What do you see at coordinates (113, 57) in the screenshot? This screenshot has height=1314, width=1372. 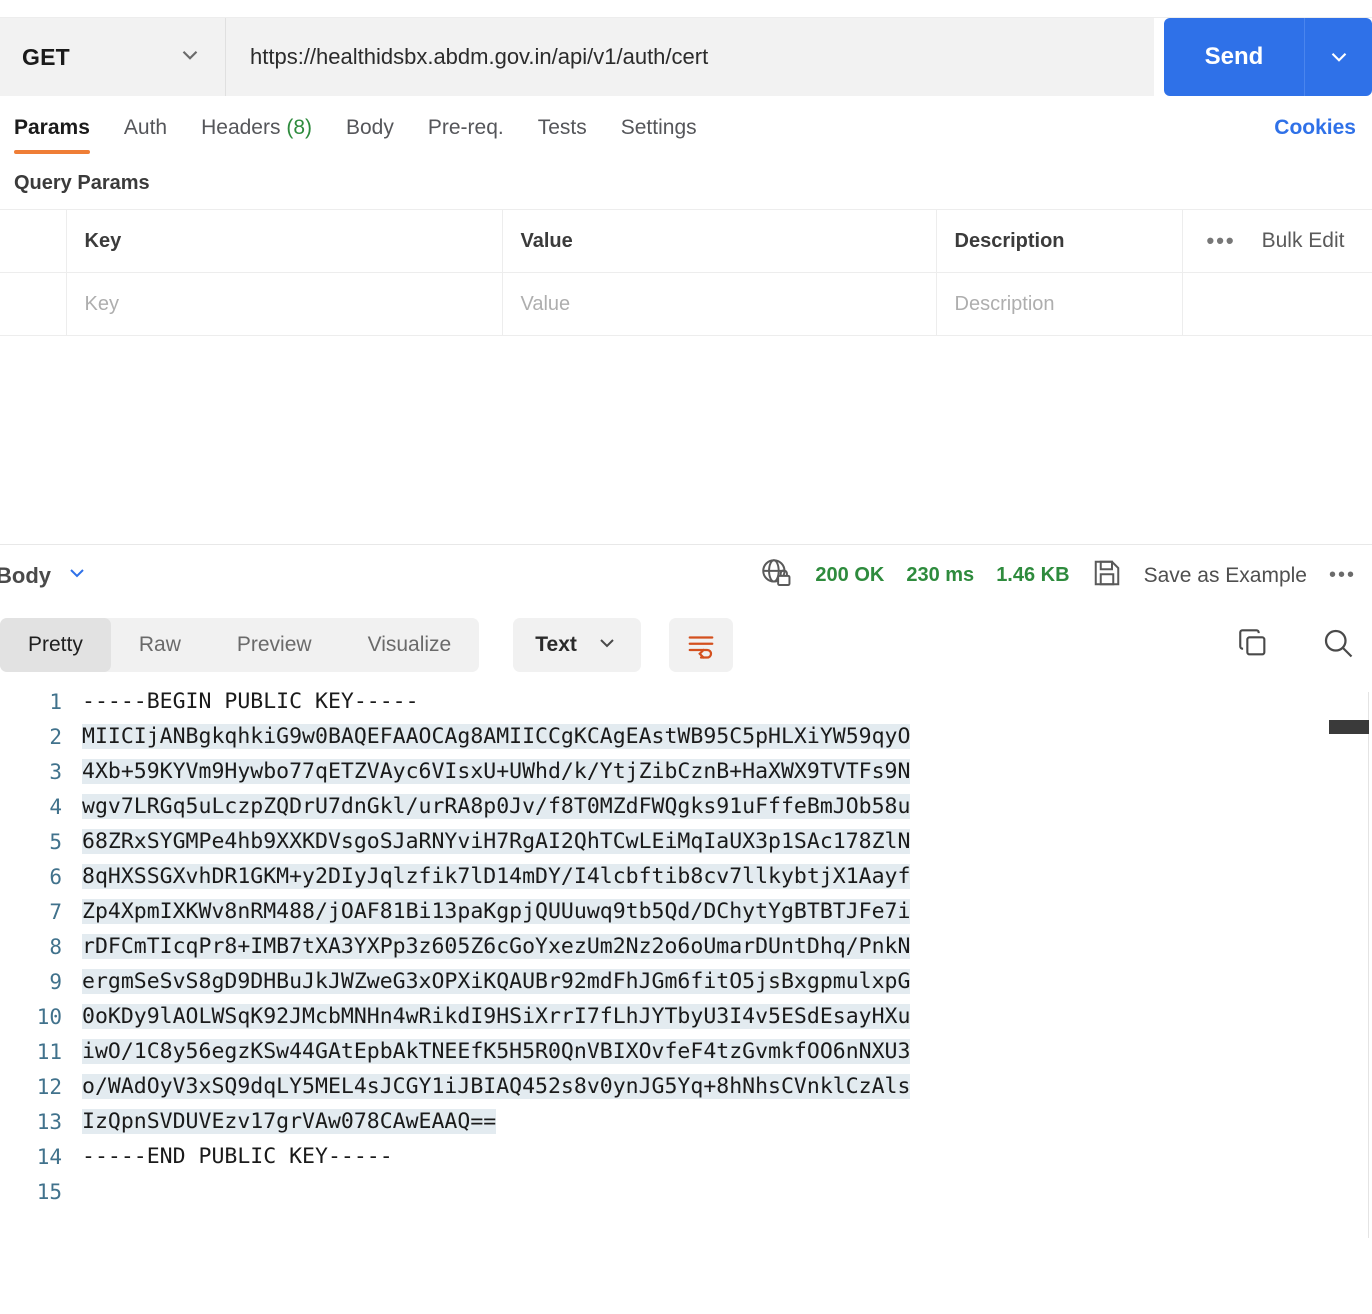 I see `http-method-select: GET` at bounding box center [113, 57].